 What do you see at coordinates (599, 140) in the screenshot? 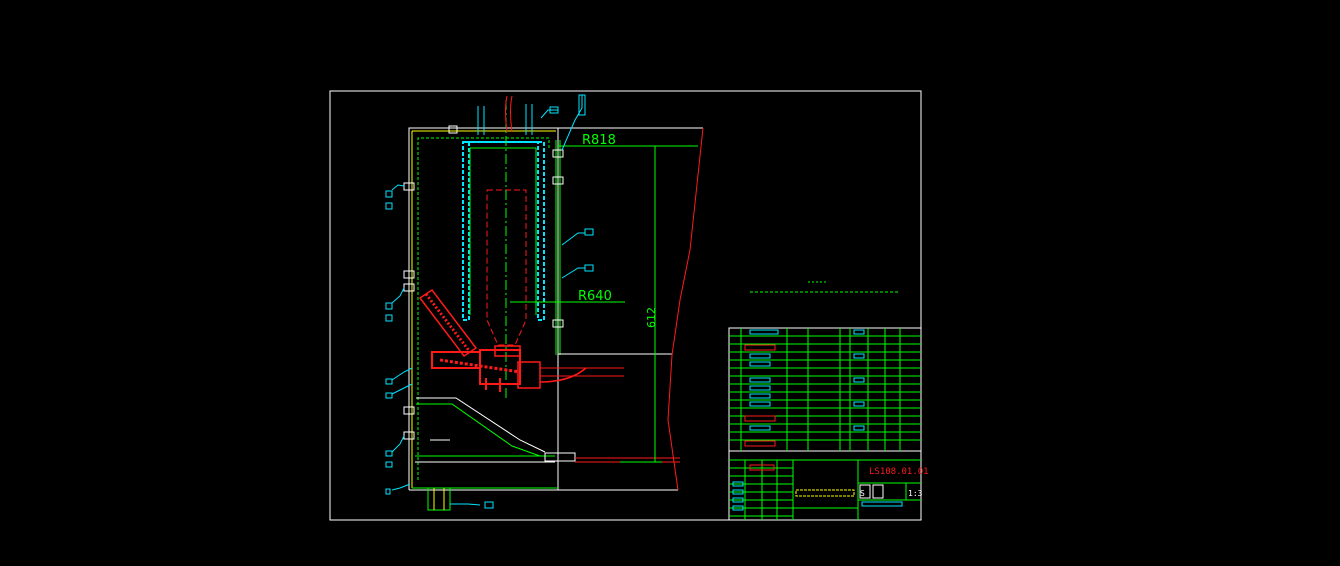
I see `dimension-r818: R818` at bounding box center [599, 140].